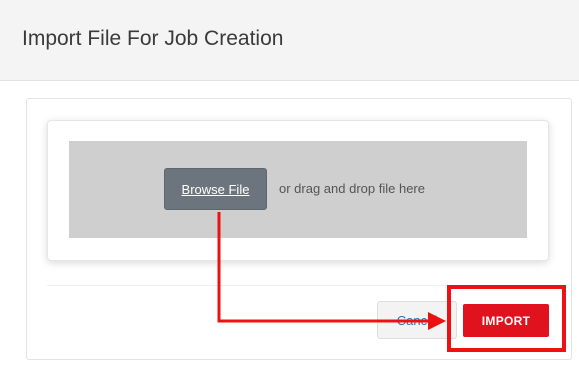 This screenshot has width=579, height=375. Describe the element at coordinates (297, 285) in the screenshot. I see `footer-divider` at that location.